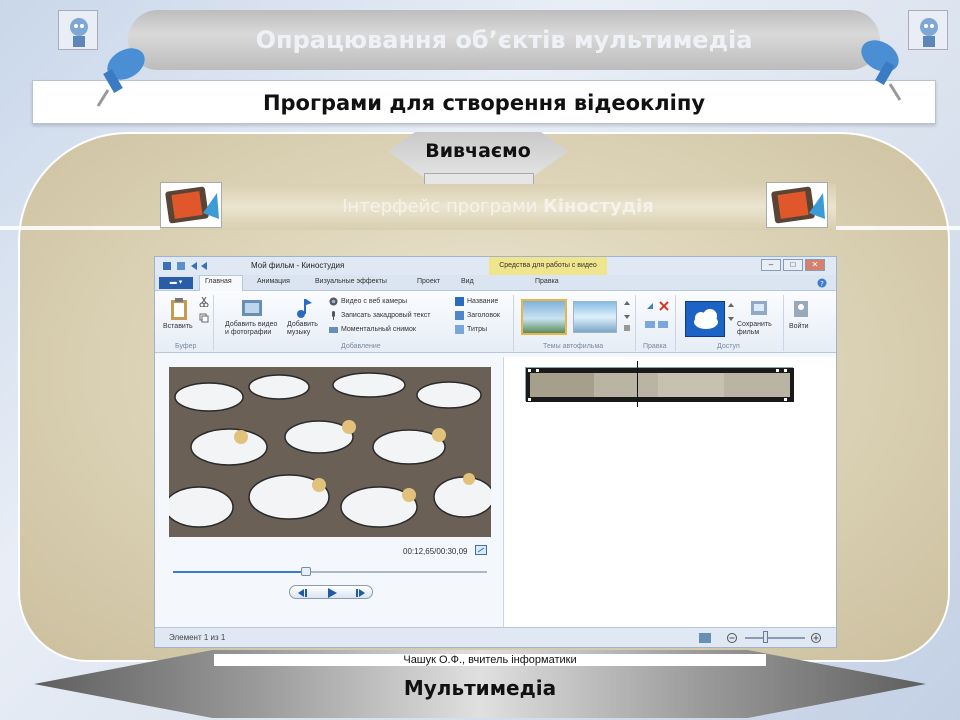 This screenshot has height=720, width=960. Describe the element at coordinates (302, 329) in the screenshot. I see `add-music-button: Добавить музыку` at that location.